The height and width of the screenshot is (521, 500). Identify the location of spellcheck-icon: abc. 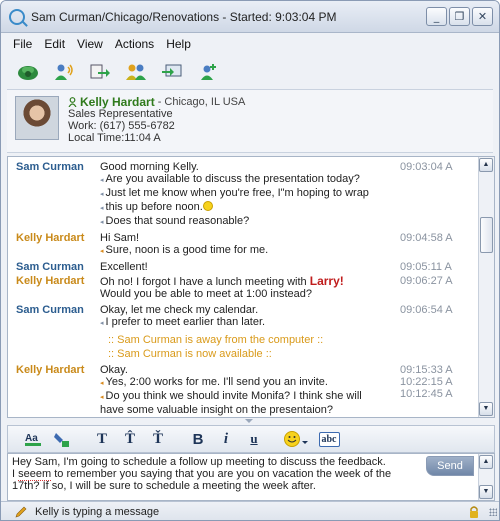
(329, 439).